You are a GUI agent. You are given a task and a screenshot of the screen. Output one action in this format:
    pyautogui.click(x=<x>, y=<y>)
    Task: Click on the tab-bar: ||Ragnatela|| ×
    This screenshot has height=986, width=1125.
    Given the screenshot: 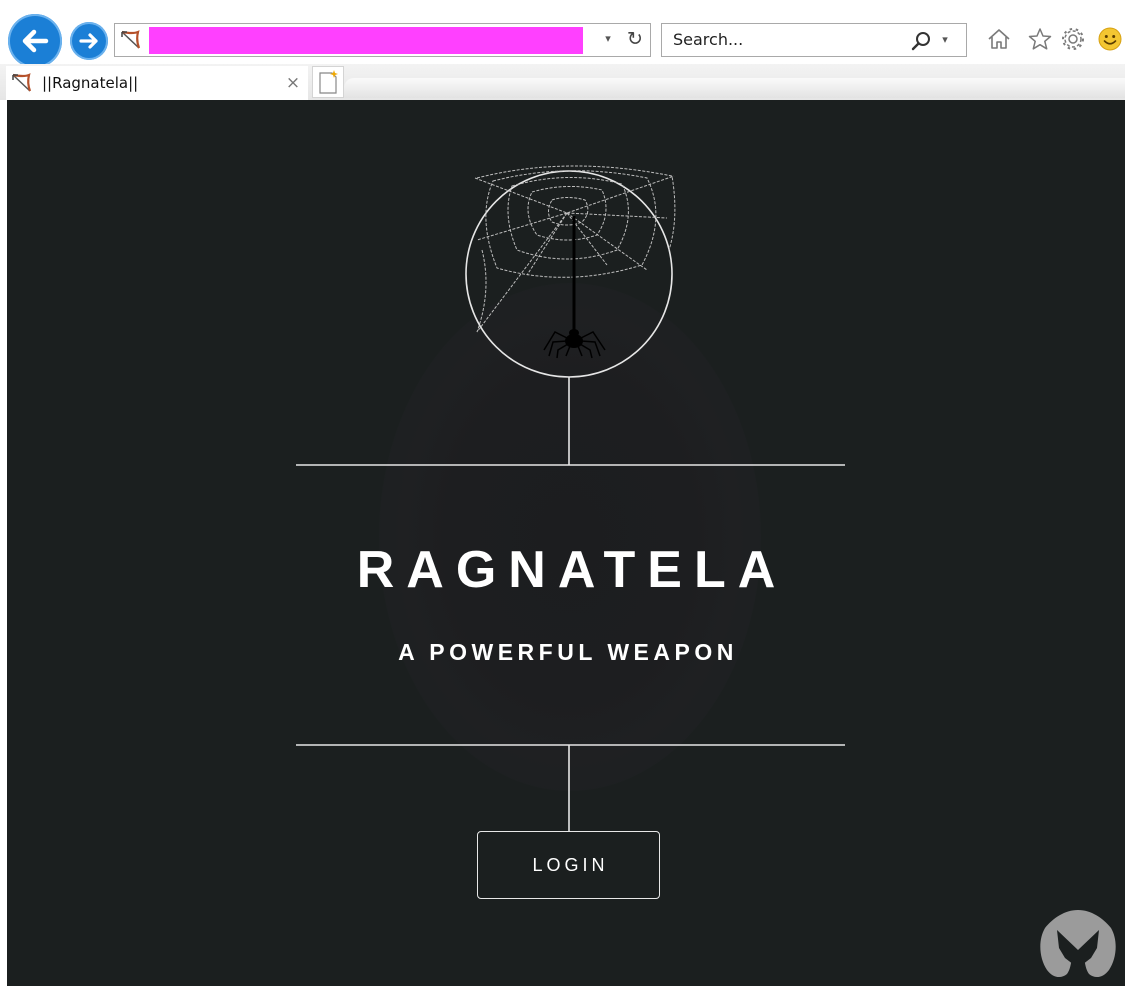 What is the action you would take?
    pyautogui.click(x=562, y=82)
    